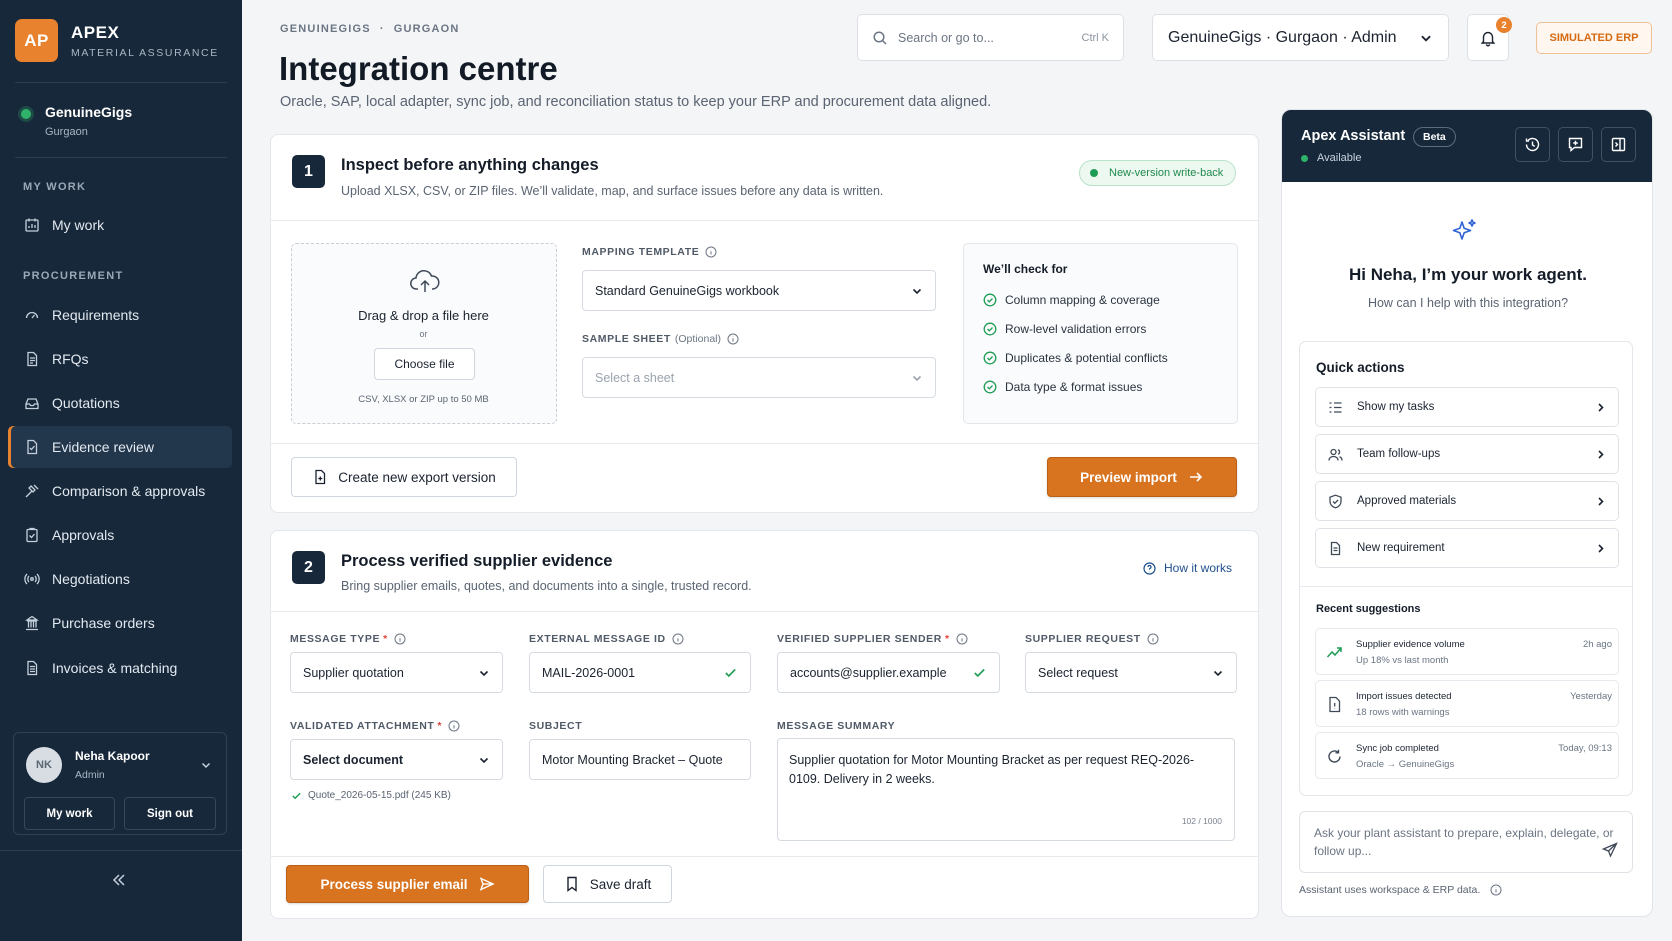 The width and height of the screenshot is (1672, 941). What do you see at coordinates (423, 315) in the screenshot?
I see `dropzone-title: Drag & drop a file here` at bounding box center [423, 315].